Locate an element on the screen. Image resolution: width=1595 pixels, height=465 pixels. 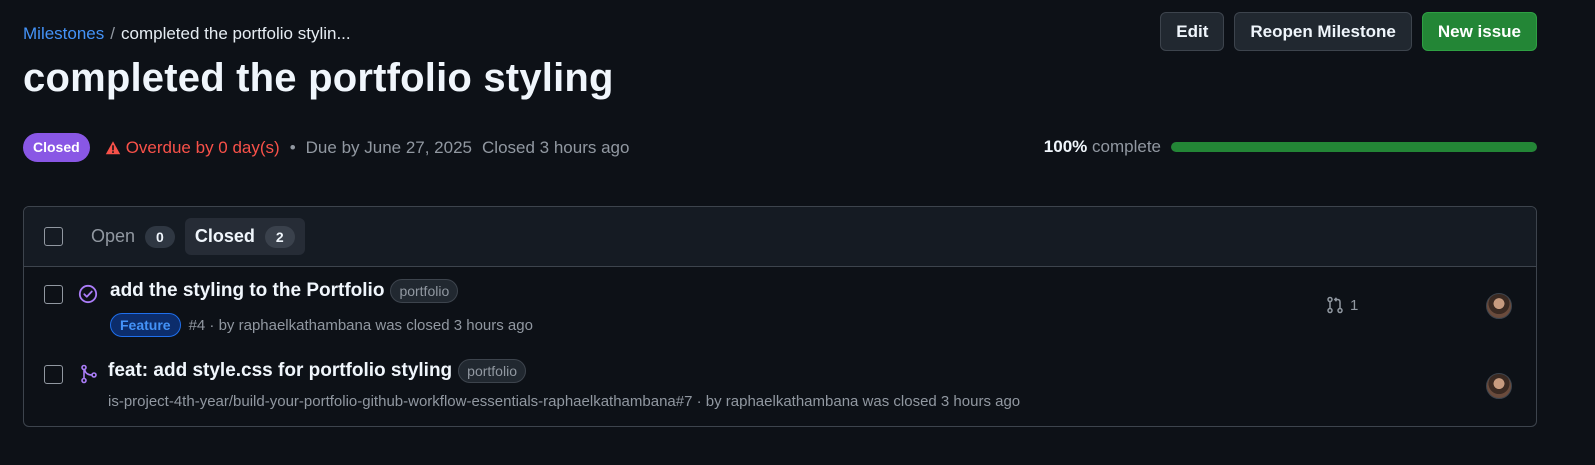
progress-bar is located at coordinates (1354, 147).